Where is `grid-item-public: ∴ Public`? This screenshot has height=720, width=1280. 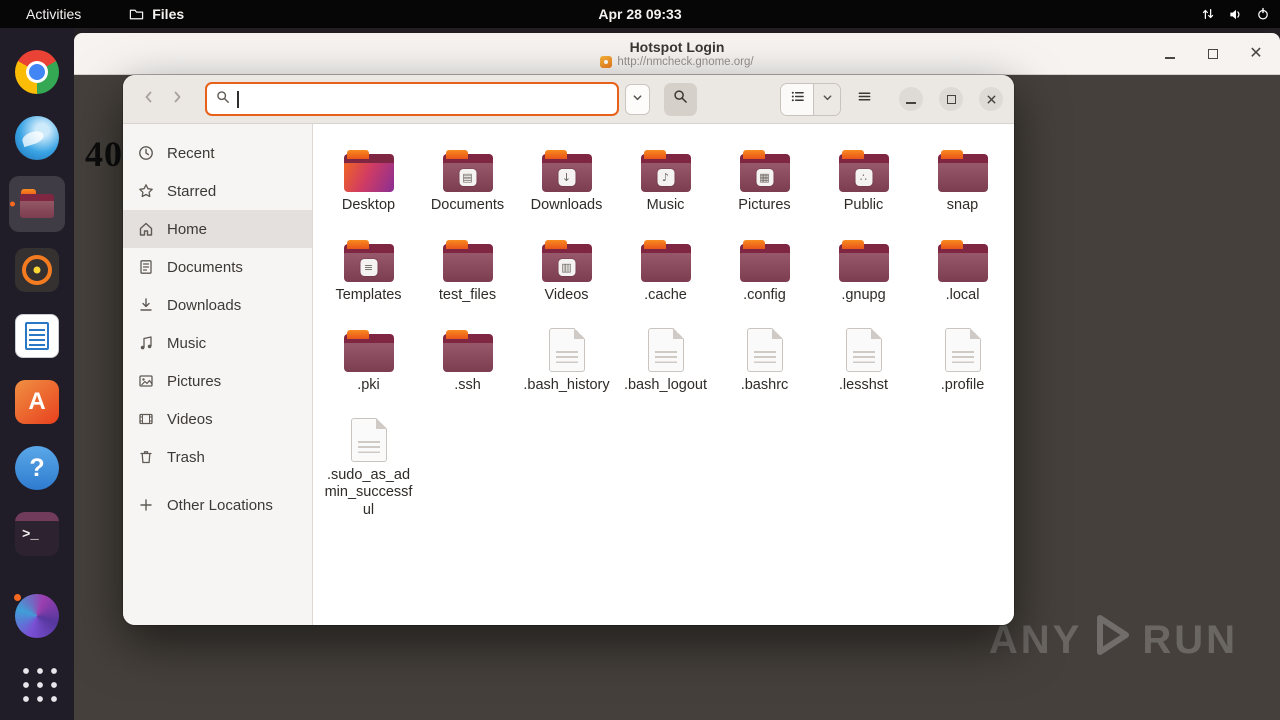
grid-item-public: ∴ Public is located at coordinates (863, 179).